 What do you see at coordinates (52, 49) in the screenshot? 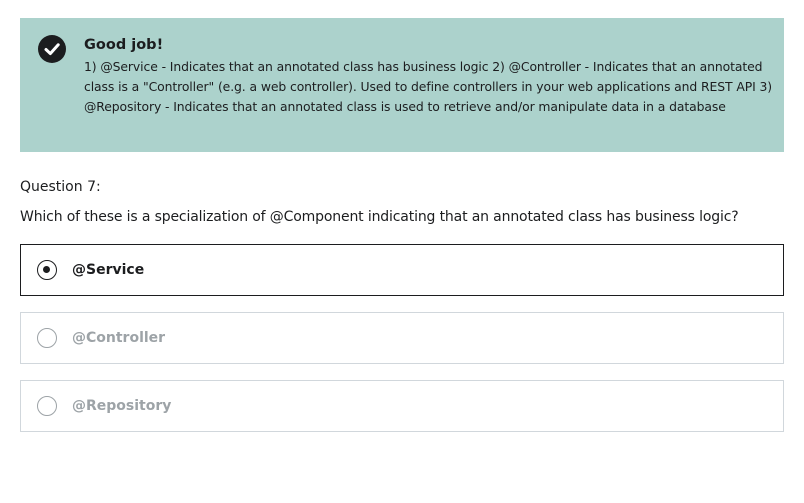
I see `check-circle-icon` at bounding box center [52, 49].